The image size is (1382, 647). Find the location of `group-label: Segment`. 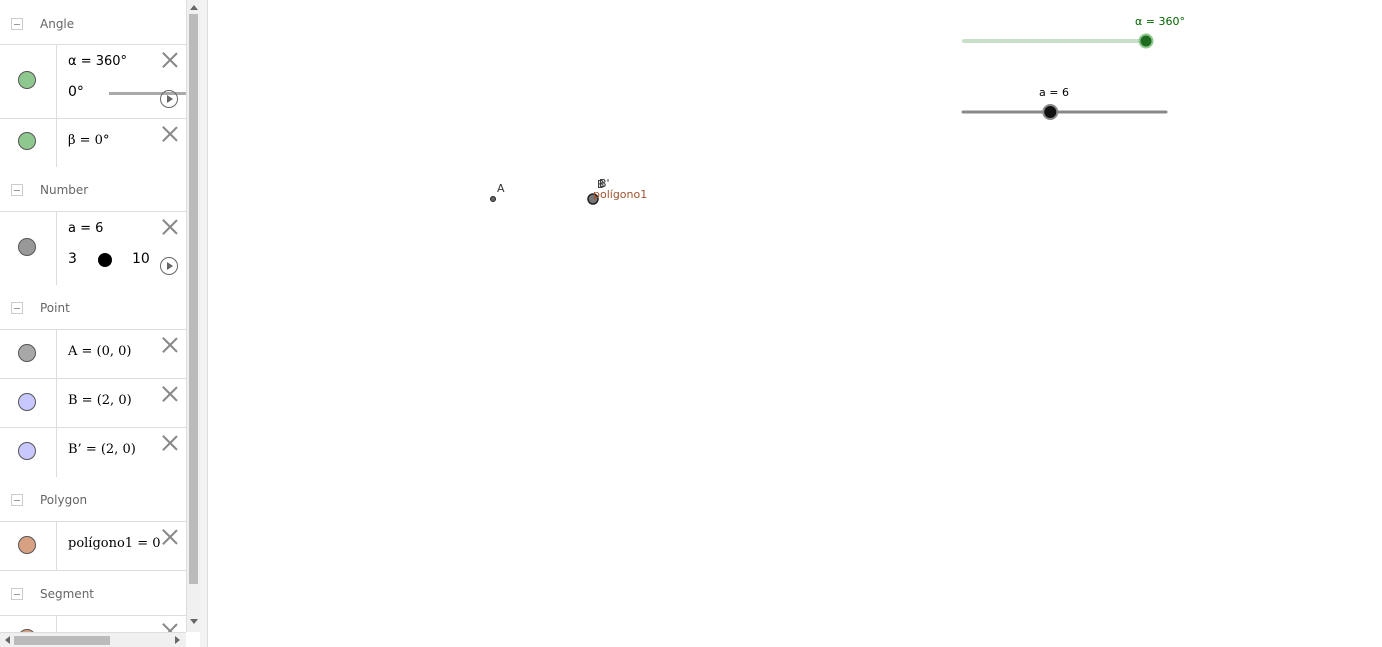

group-label: Segment is located at coordinates (67, 594).